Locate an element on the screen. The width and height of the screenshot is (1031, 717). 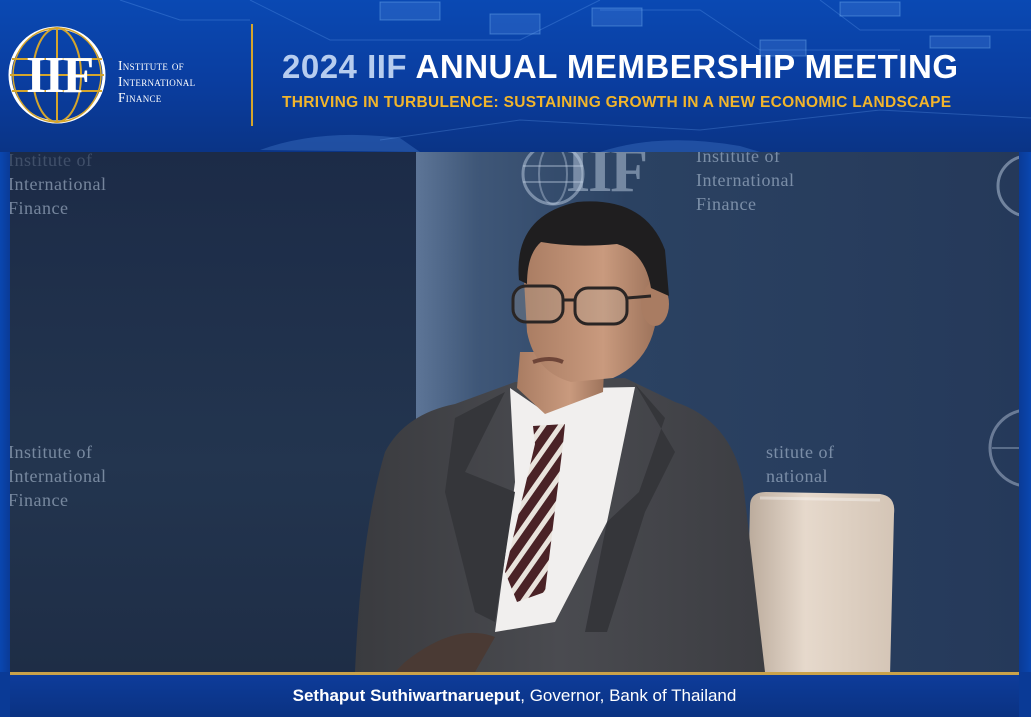
logo-wordmark: Institute of International Finance is located at coordinates (157, 81).